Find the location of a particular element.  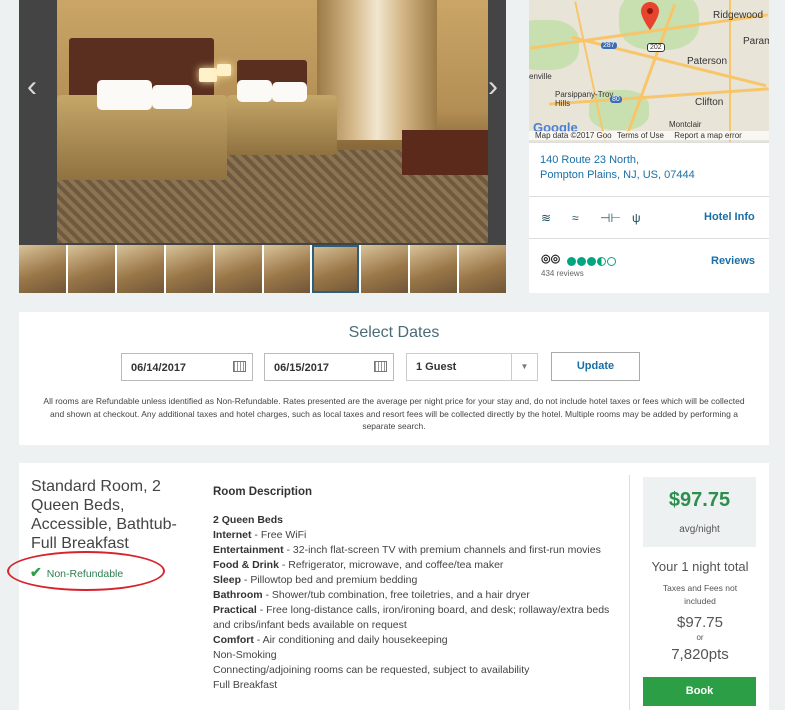

checkin-date-field: 06/14/2017 is located at coordinates (187, 367).